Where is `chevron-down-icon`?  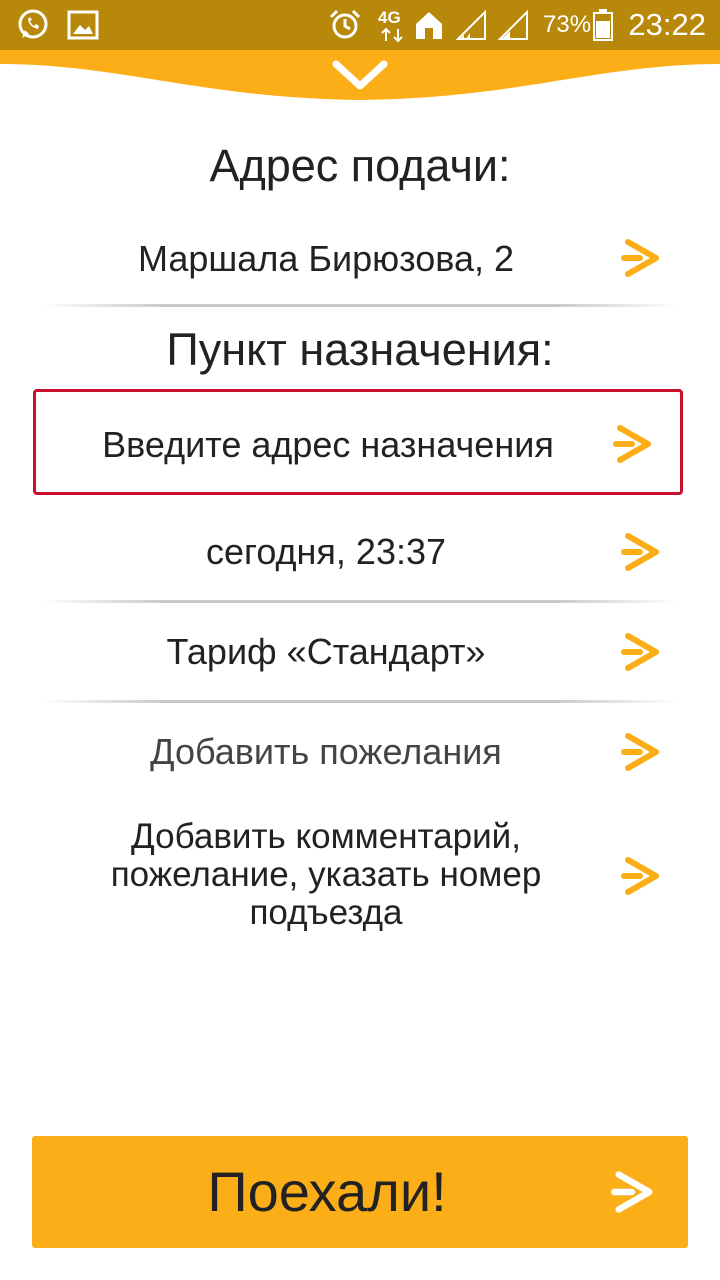
chevron-down-icon is located at coordinates (360, 76).